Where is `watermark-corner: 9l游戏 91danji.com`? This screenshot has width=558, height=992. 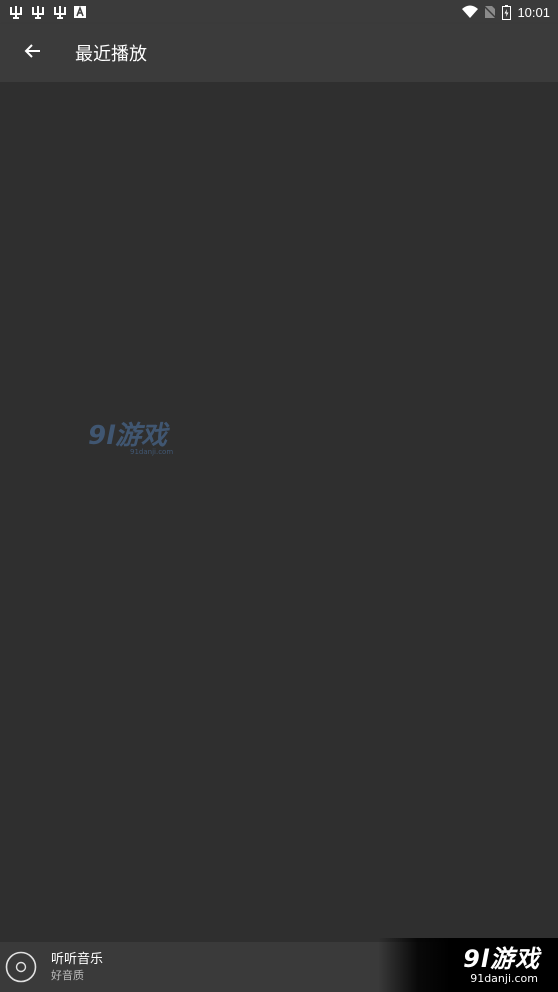
watermark-corner: 9l游戏 91danji.com is located at coordinates (468, 965).